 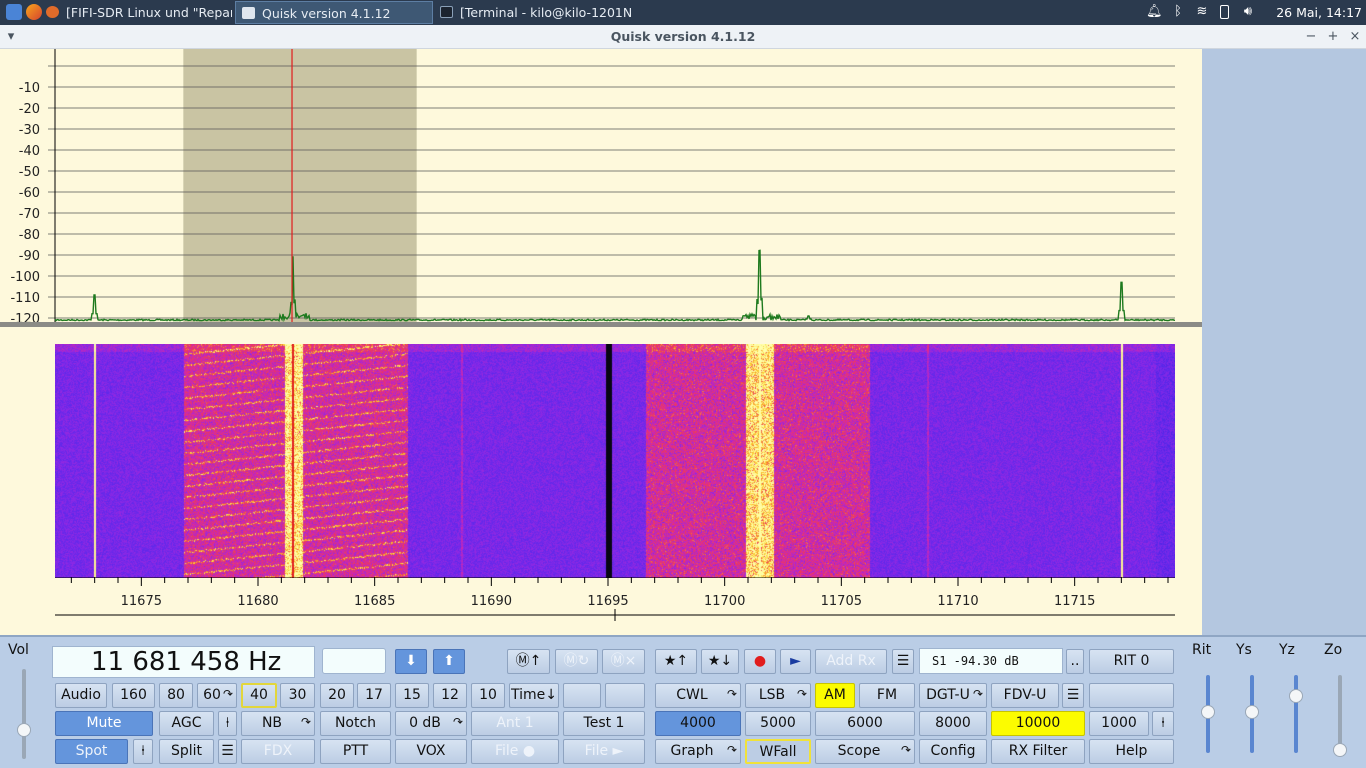 What do you see at coordinates (760, 661) in the screenshot?
I see `record-button: ●` at bounding box center [760, 661].